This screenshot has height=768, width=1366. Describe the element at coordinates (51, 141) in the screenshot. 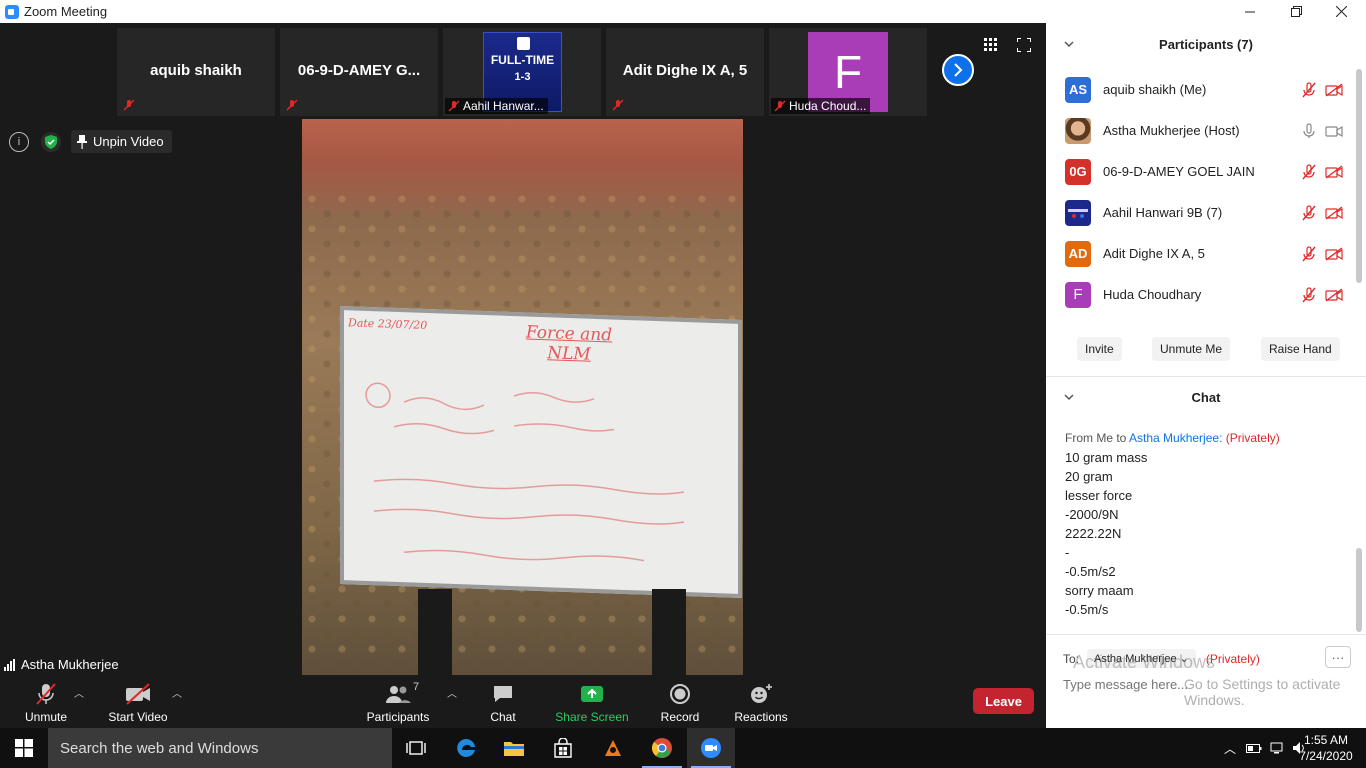

I see `security-shield-icon` at that location.